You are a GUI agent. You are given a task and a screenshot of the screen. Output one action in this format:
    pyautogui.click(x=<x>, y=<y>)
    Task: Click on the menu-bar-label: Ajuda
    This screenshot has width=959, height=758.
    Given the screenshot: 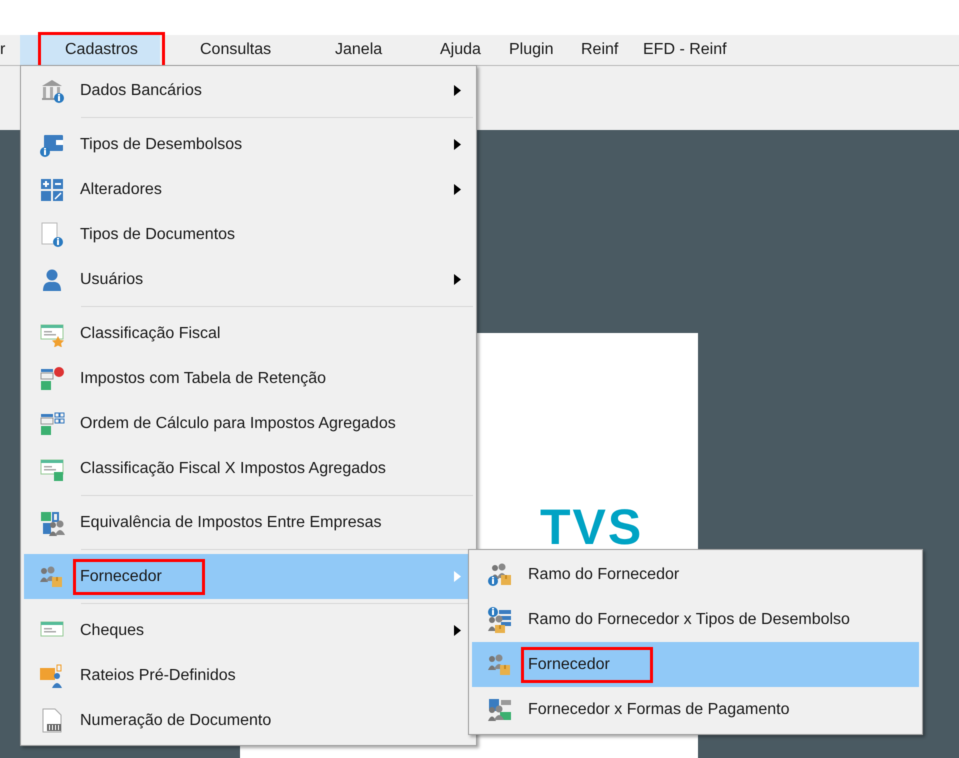 What is the action you would take?
    pyautogui.click(x=460, y=50)
    